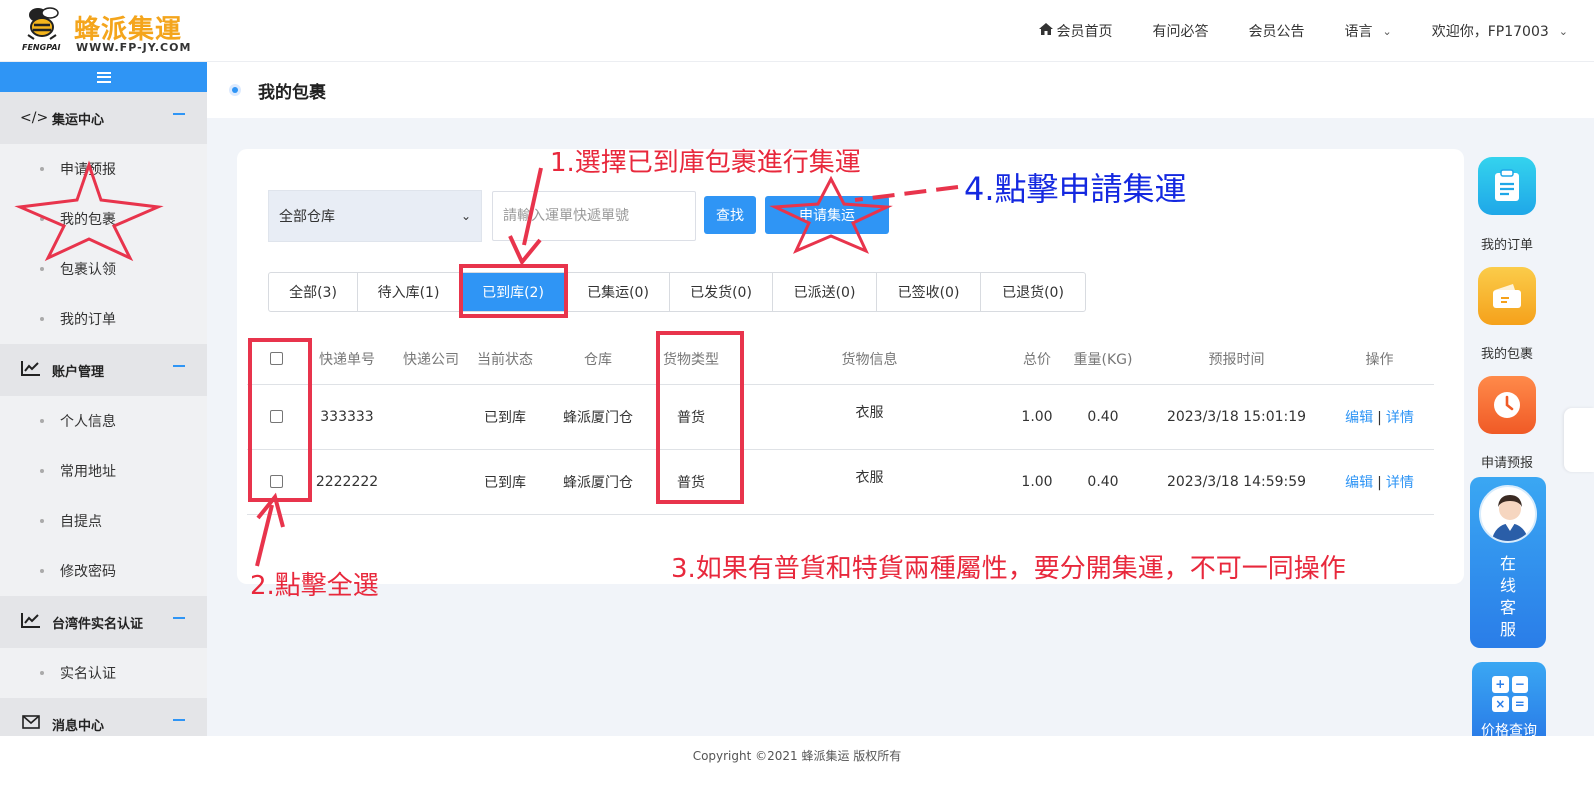 The width and height of the screenshot is (1594, 788). What do you see at coordinates (103, 571) in the screenshot?
I see `sidebar-item-password: 修改密码` at bounding box center [103, 571].